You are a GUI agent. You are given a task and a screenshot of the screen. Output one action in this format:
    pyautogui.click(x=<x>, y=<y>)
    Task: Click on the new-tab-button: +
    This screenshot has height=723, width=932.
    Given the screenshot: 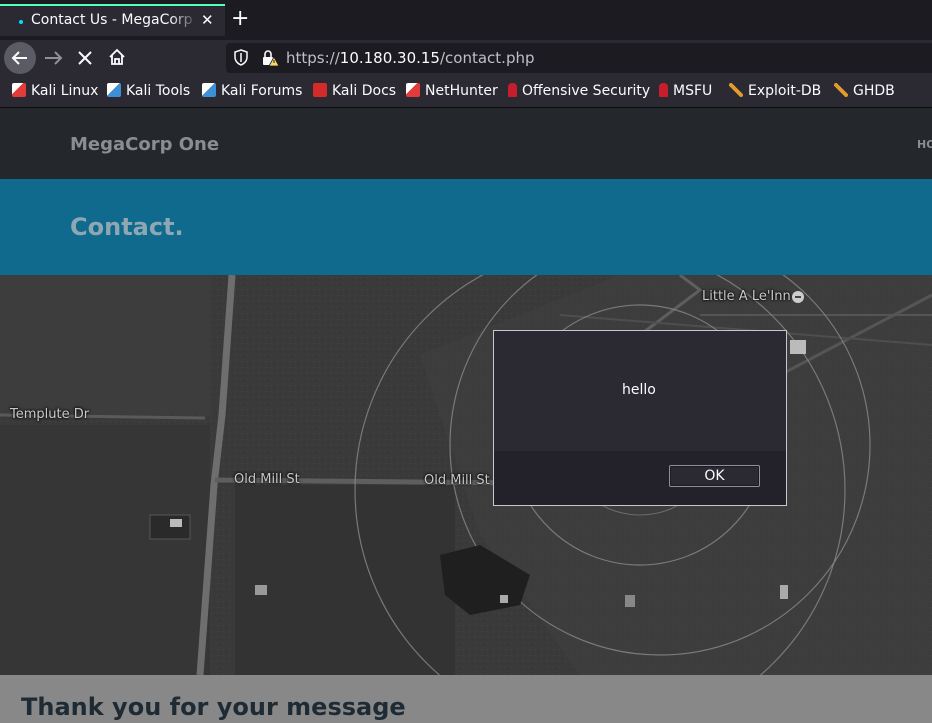 What is the action you would take?
    pyautogui.click(x=240, y=19)
    